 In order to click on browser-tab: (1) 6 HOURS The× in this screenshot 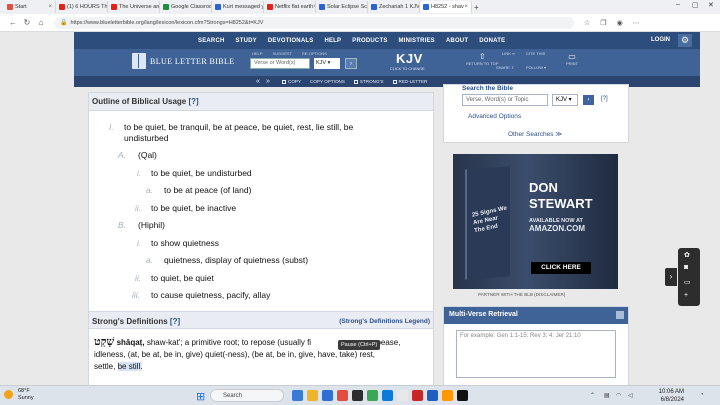, I will do `click(82, 7)`.